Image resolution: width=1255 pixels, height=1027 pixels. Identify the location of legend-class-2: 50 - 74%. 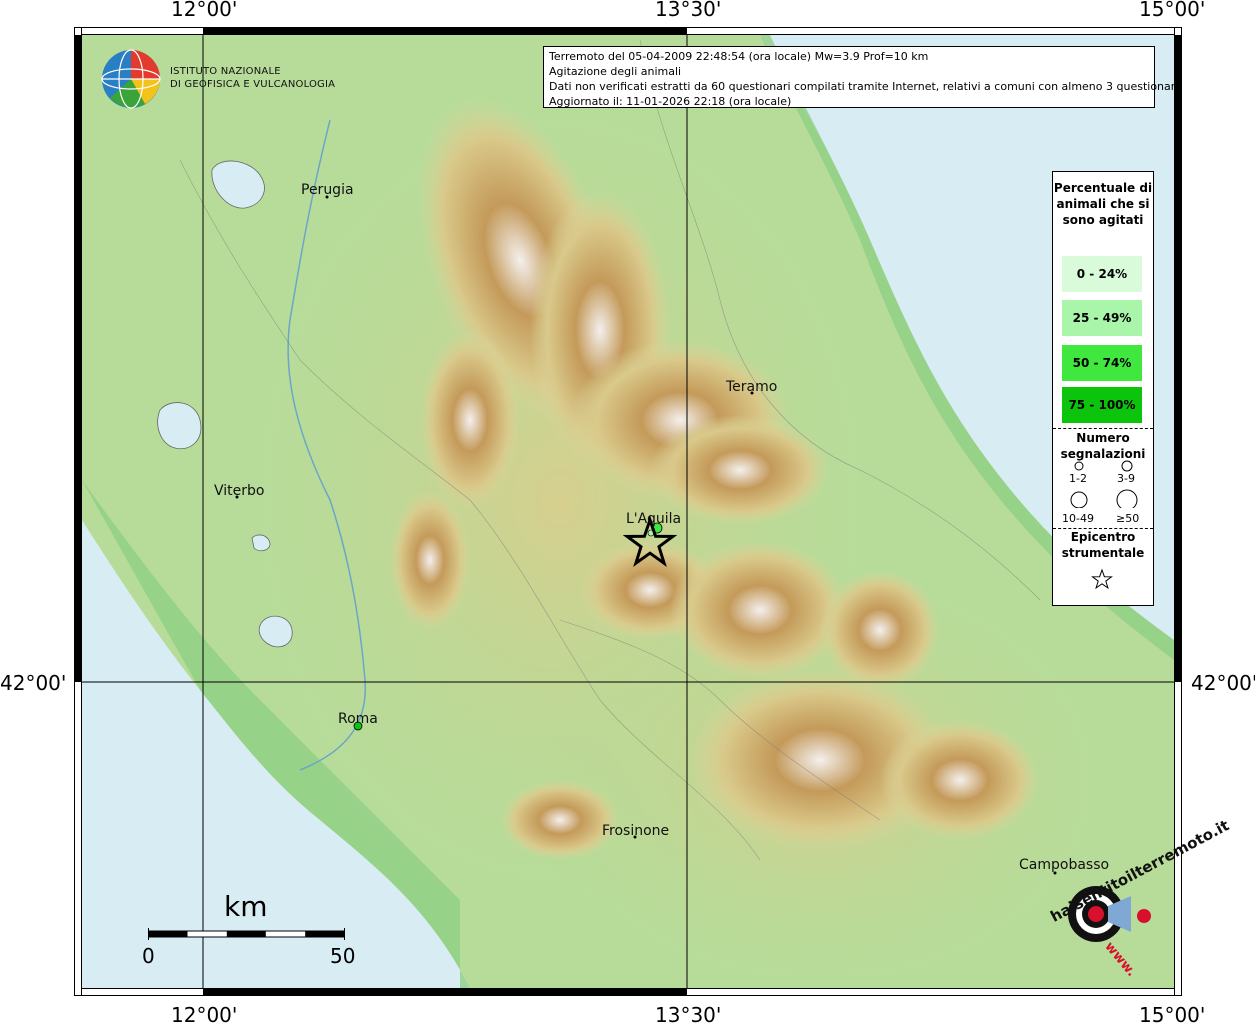
(1102, 363).